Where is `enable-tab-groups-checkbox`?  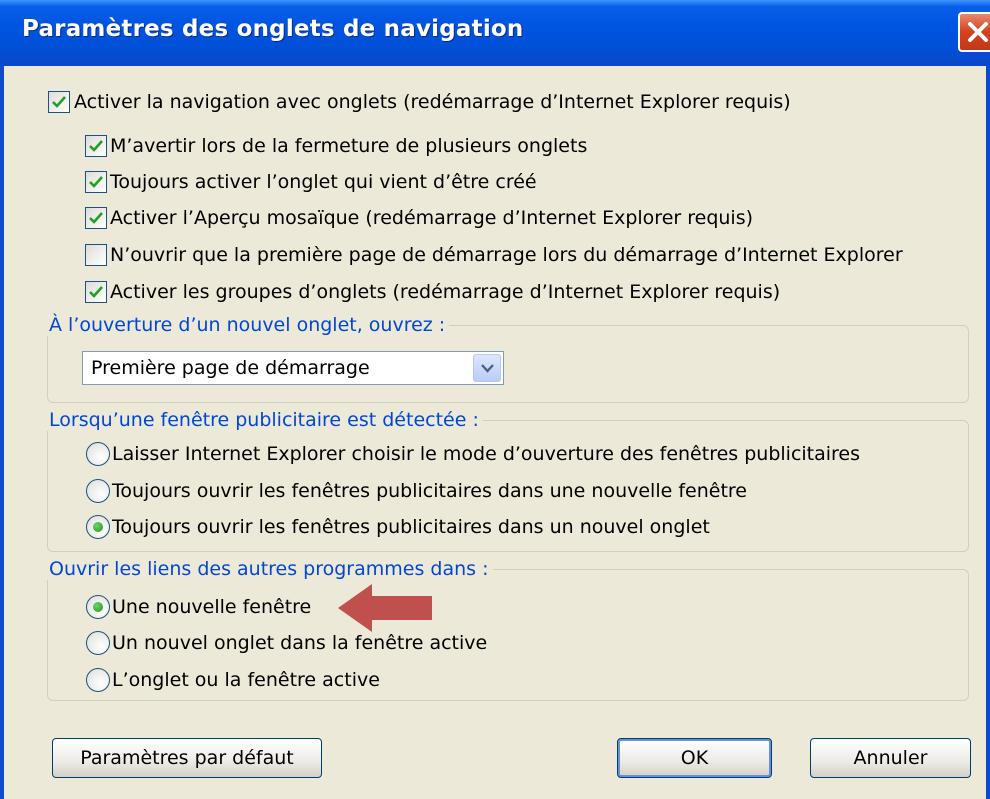
enable-tab-groups-checkbox is located at coordinates (96, 292).